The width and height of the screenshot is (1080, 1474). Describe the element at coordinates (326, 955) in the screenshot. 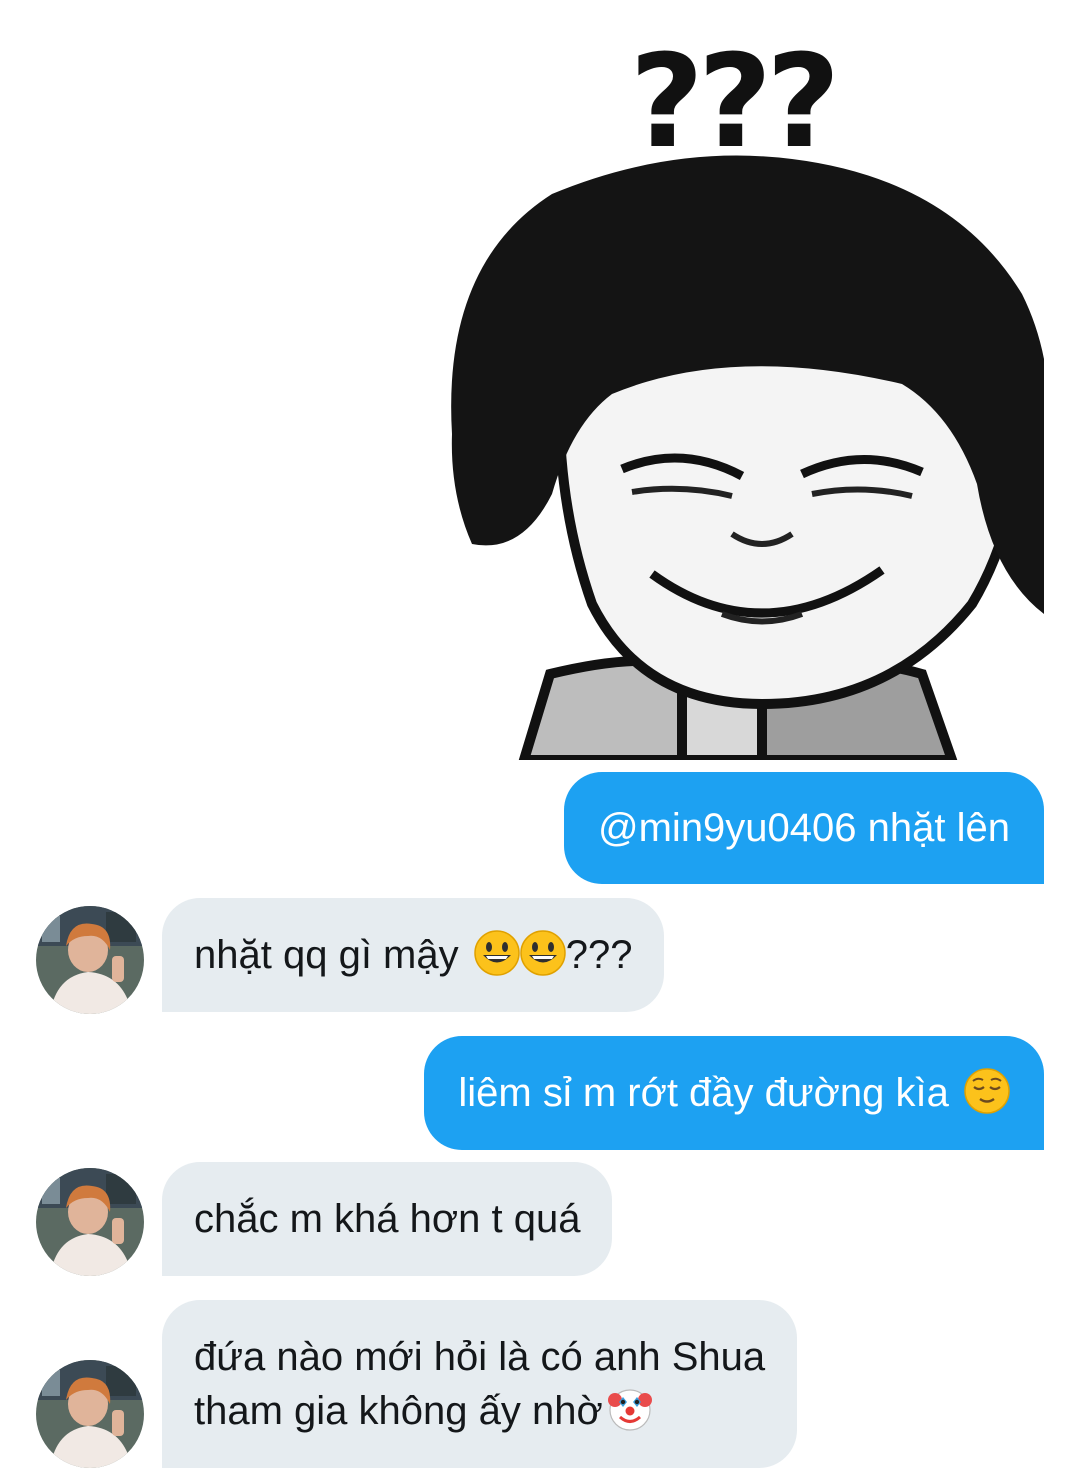

I see `message-text: nhặt qq gì mậy` at that location.